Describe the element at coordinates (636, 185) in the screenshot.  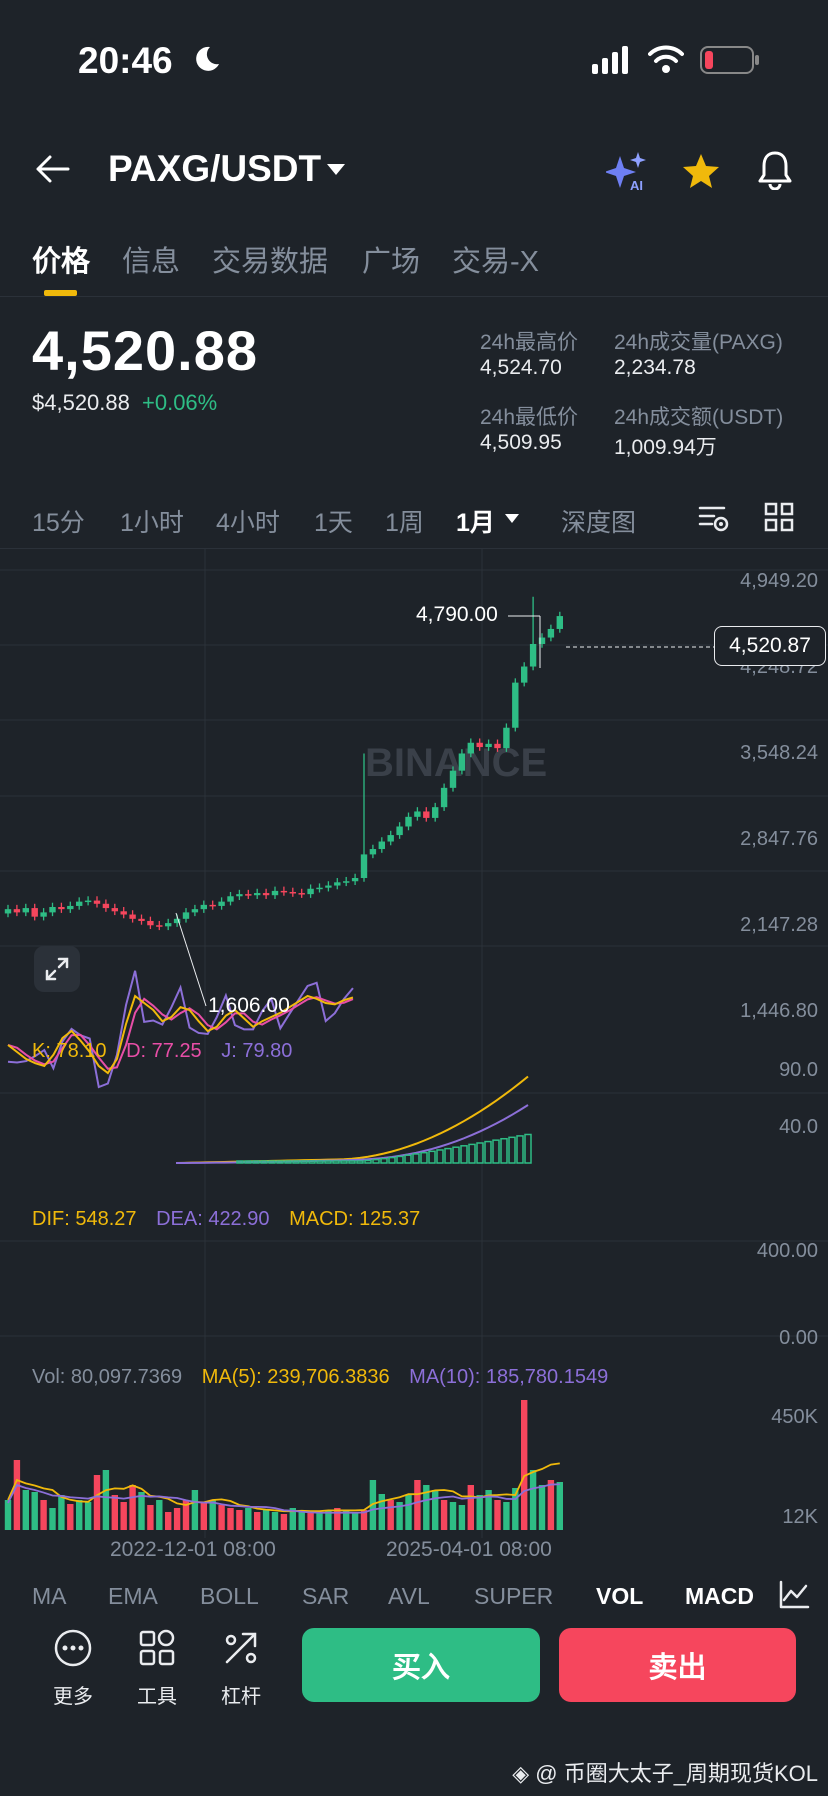
I see `svg-text: AI` at that location.